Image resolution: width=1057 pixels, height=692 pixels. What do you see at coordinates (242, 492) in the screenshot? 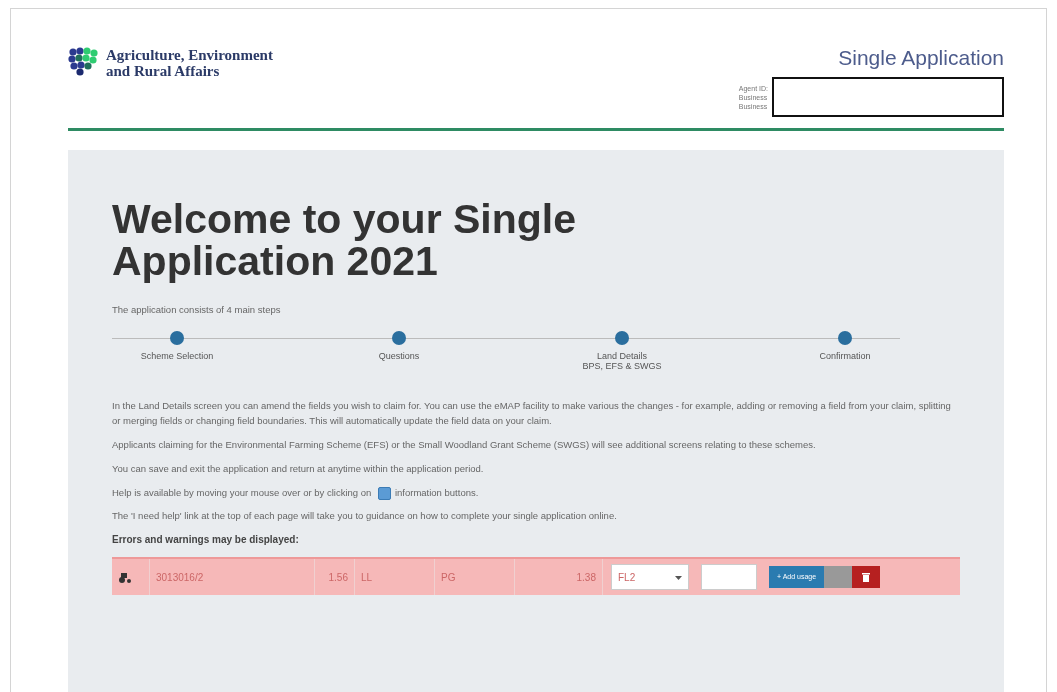
I see `body-text: Help is available by moving your mouse over or by clicking on` at bounding box center [242, 492].